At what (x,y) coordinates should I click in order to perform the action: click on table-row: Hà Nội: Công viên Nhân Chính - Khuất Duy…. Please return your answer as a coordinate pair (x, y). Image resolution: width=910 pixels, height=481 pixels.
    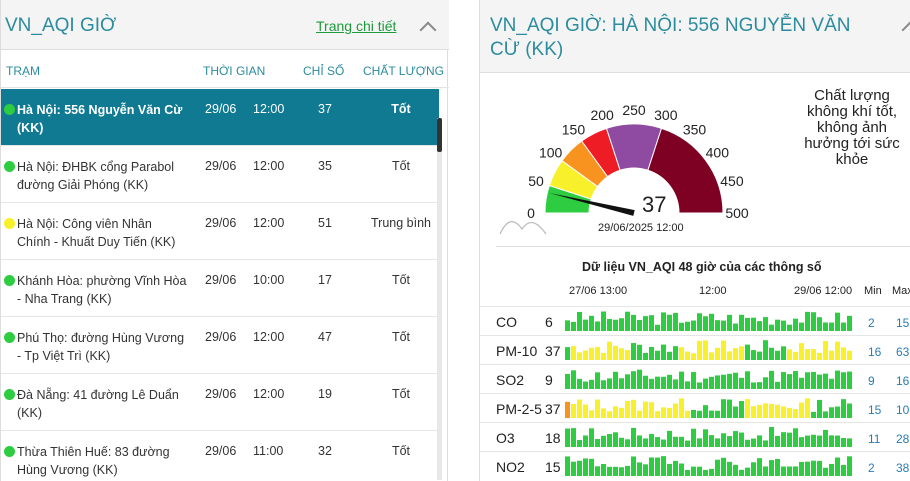
    Looking at the image, I should click on (220, 231).